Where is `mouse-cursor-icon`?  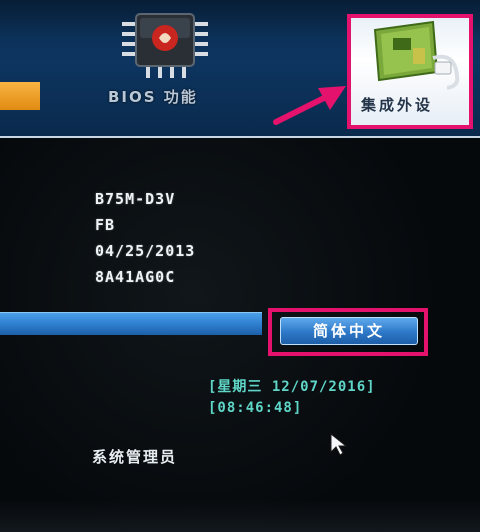
mouse-cursor-icon is located at coordinates (339, 444).